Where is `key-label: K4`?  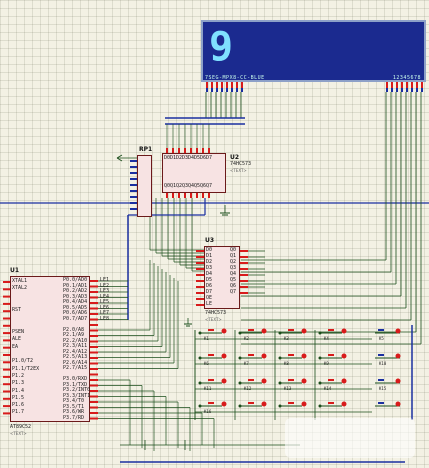
key-label: K4 is located at coordinates (326, 338).